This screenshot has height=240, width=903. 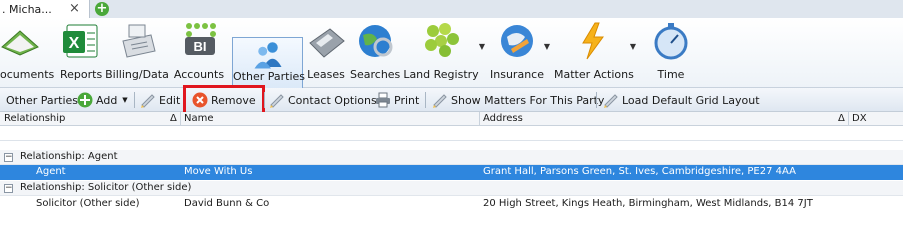 I want to click on group-header-label: Relationship: Agent, so click(x=69, y=156).